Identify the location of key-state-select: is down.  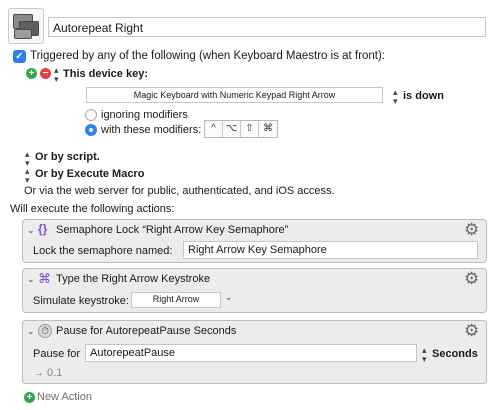
(423, 96).